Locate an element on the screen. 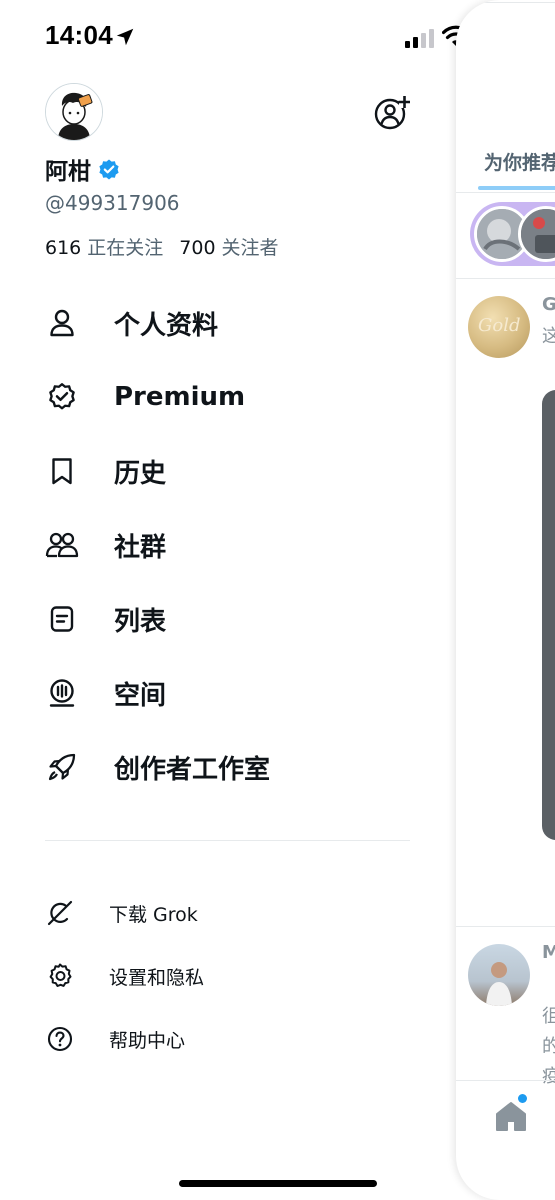 The width and height of the screenshot is (555, 1200). menu-item-spaces: 空间 is located at coordinates (220, 693).